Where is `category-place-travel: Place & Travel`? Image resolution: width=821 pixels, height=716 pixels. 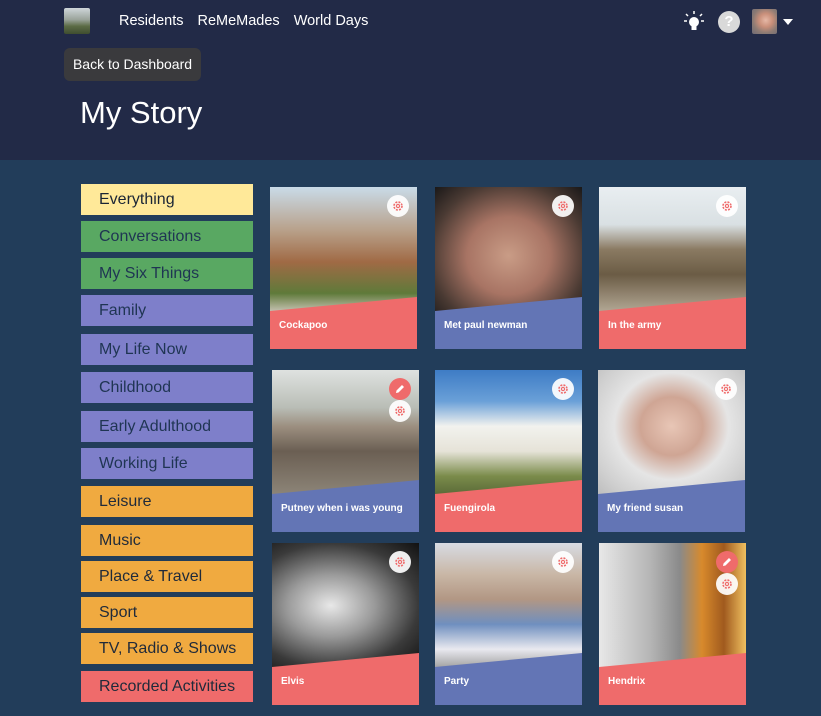
category-place-travel: Place & Travel is located at coordinates (167, 576).